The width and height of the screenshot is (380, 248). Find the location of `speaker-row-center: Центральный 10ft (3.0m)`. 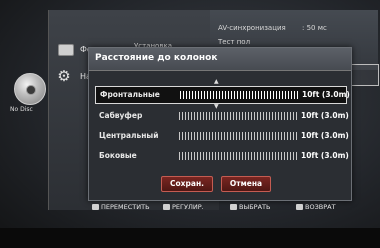

speaker-row-center: Центральный 10ft (3.0m) is located at coordinates (222, 136).